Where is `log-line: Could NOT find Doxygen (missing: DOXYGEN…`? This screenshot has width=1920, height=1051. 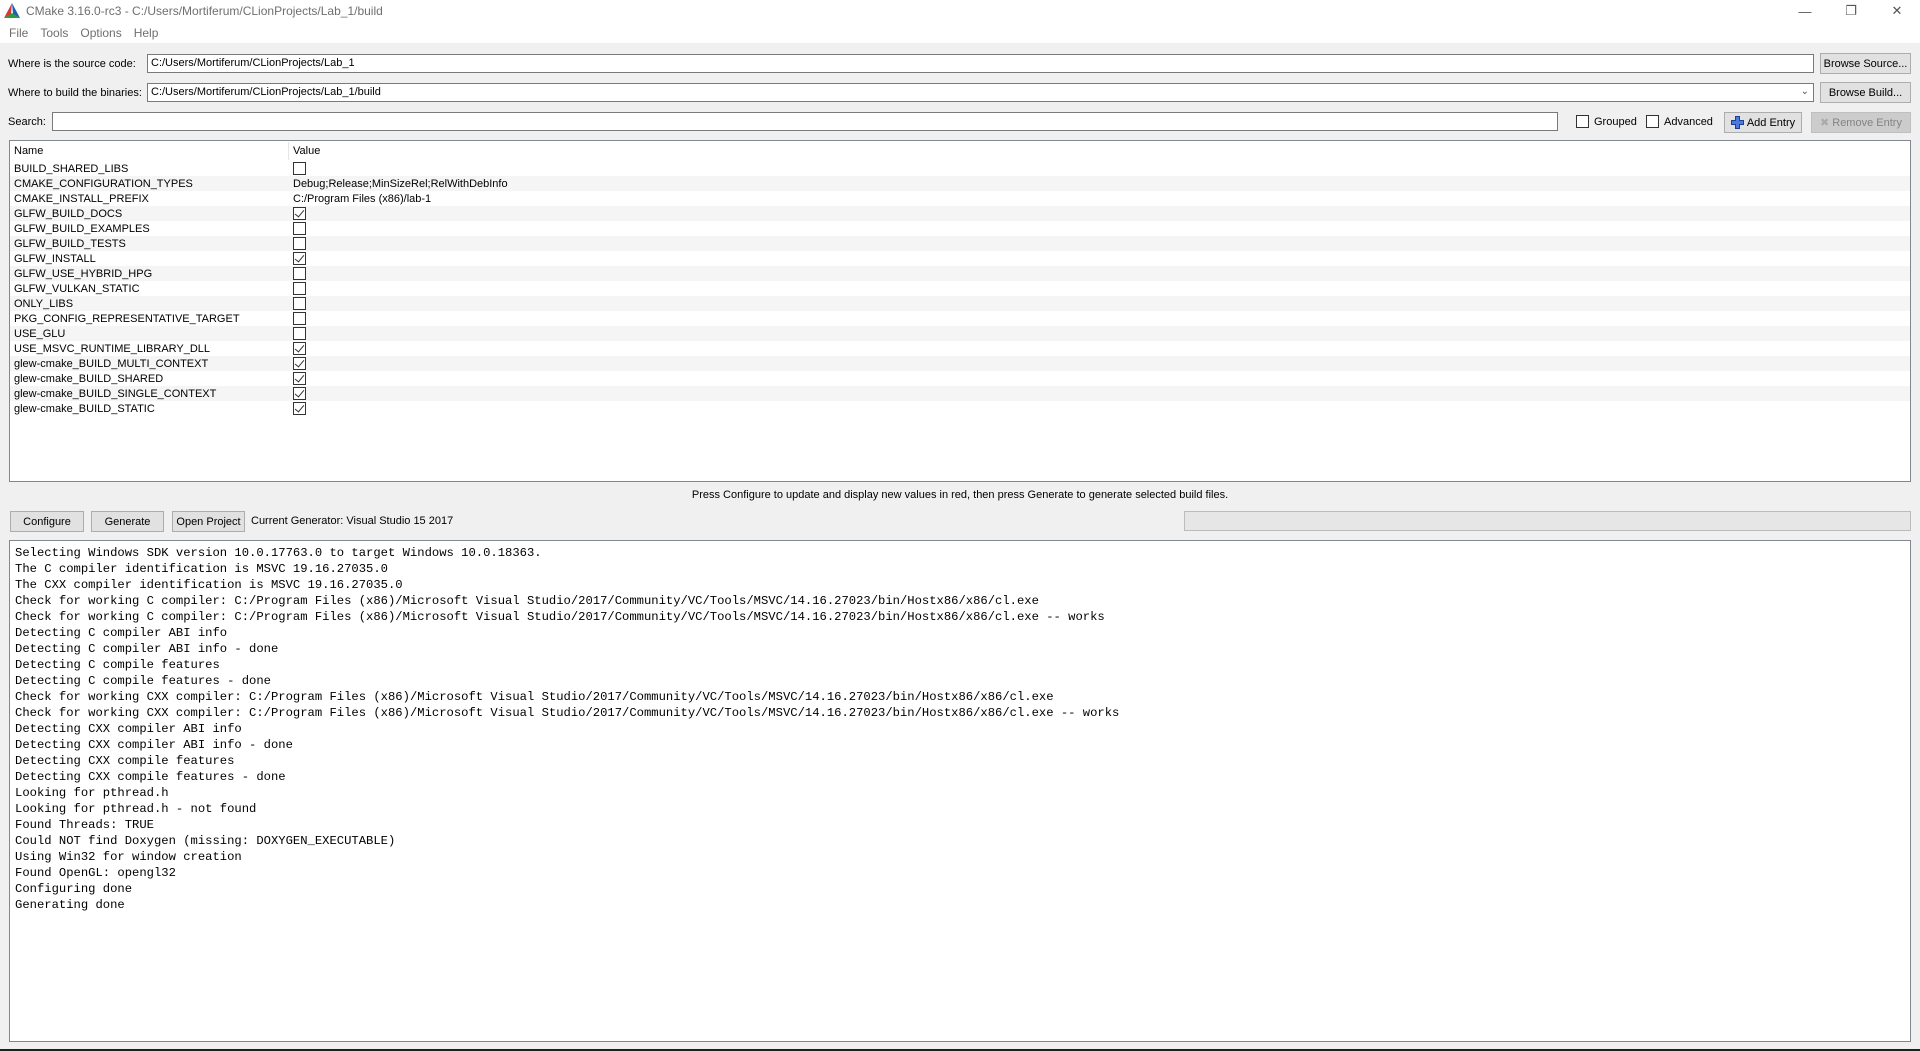 log-line: Could NOT find Doxygen (missing: DOXYGEN… is located at coordinates (205, 841).